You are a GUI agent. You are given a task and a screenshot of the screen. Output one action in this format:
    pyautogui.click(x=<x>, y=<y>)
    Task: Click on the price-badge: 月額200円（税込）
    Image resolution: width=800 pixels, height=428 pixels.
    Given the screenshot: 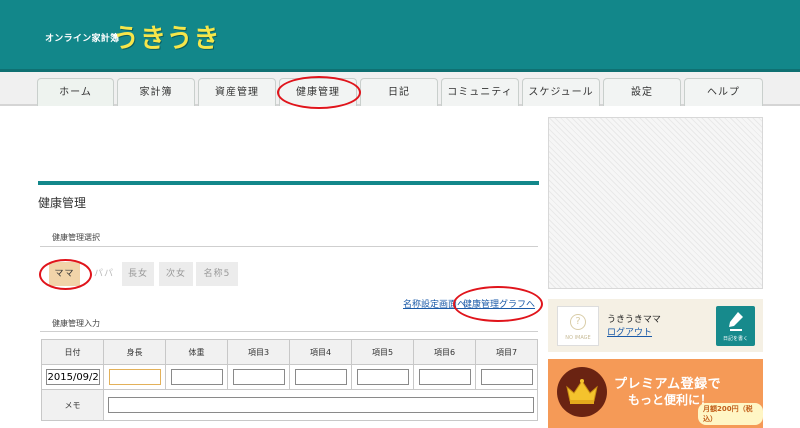 What is the action you would take?
    pyautogui.click(x=730, y=414)
    